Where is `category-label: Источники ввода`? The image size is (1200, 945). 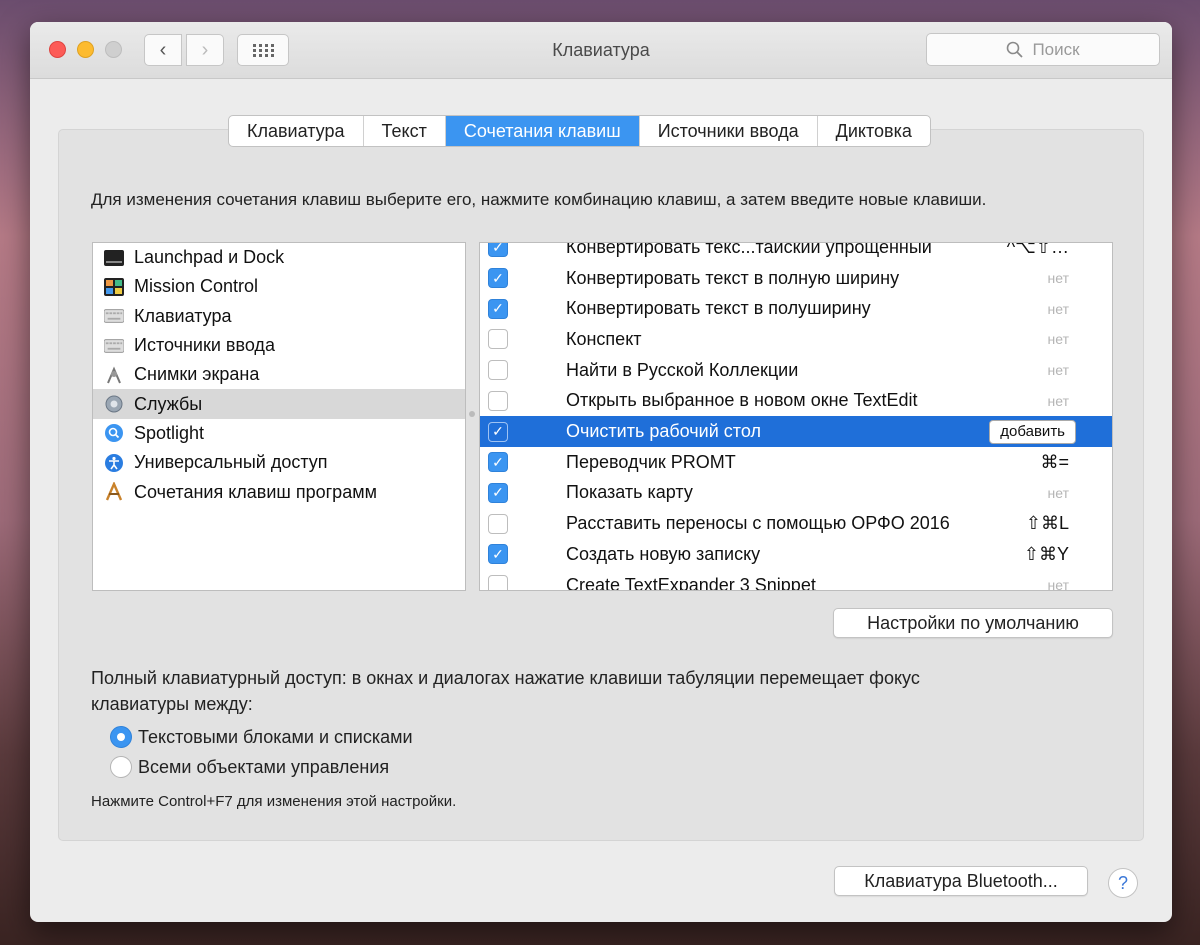
category-label: Источники ввода is located at coordinates (204, 345).